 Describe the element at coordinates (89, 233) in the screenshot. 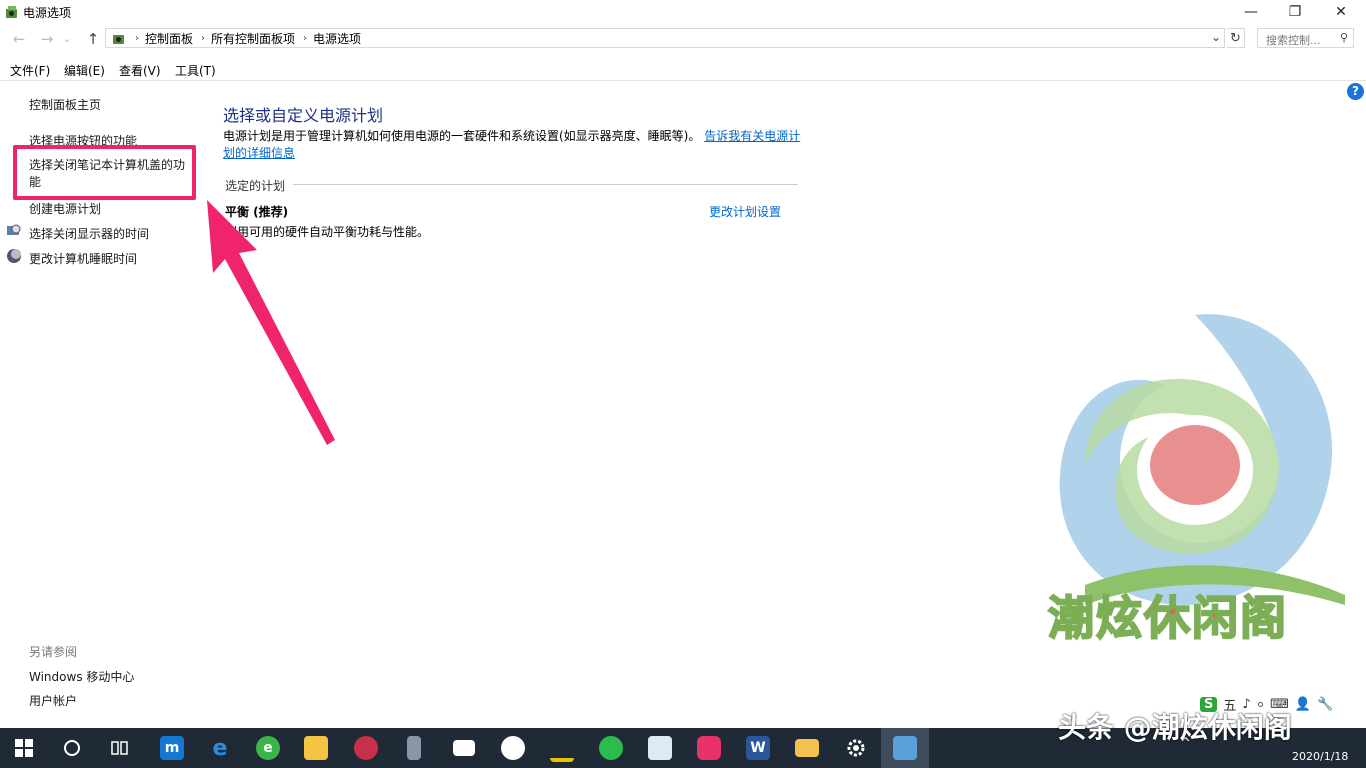

I see `sidebar-item-display-off: 选择关闭显示器的时间` at that location.